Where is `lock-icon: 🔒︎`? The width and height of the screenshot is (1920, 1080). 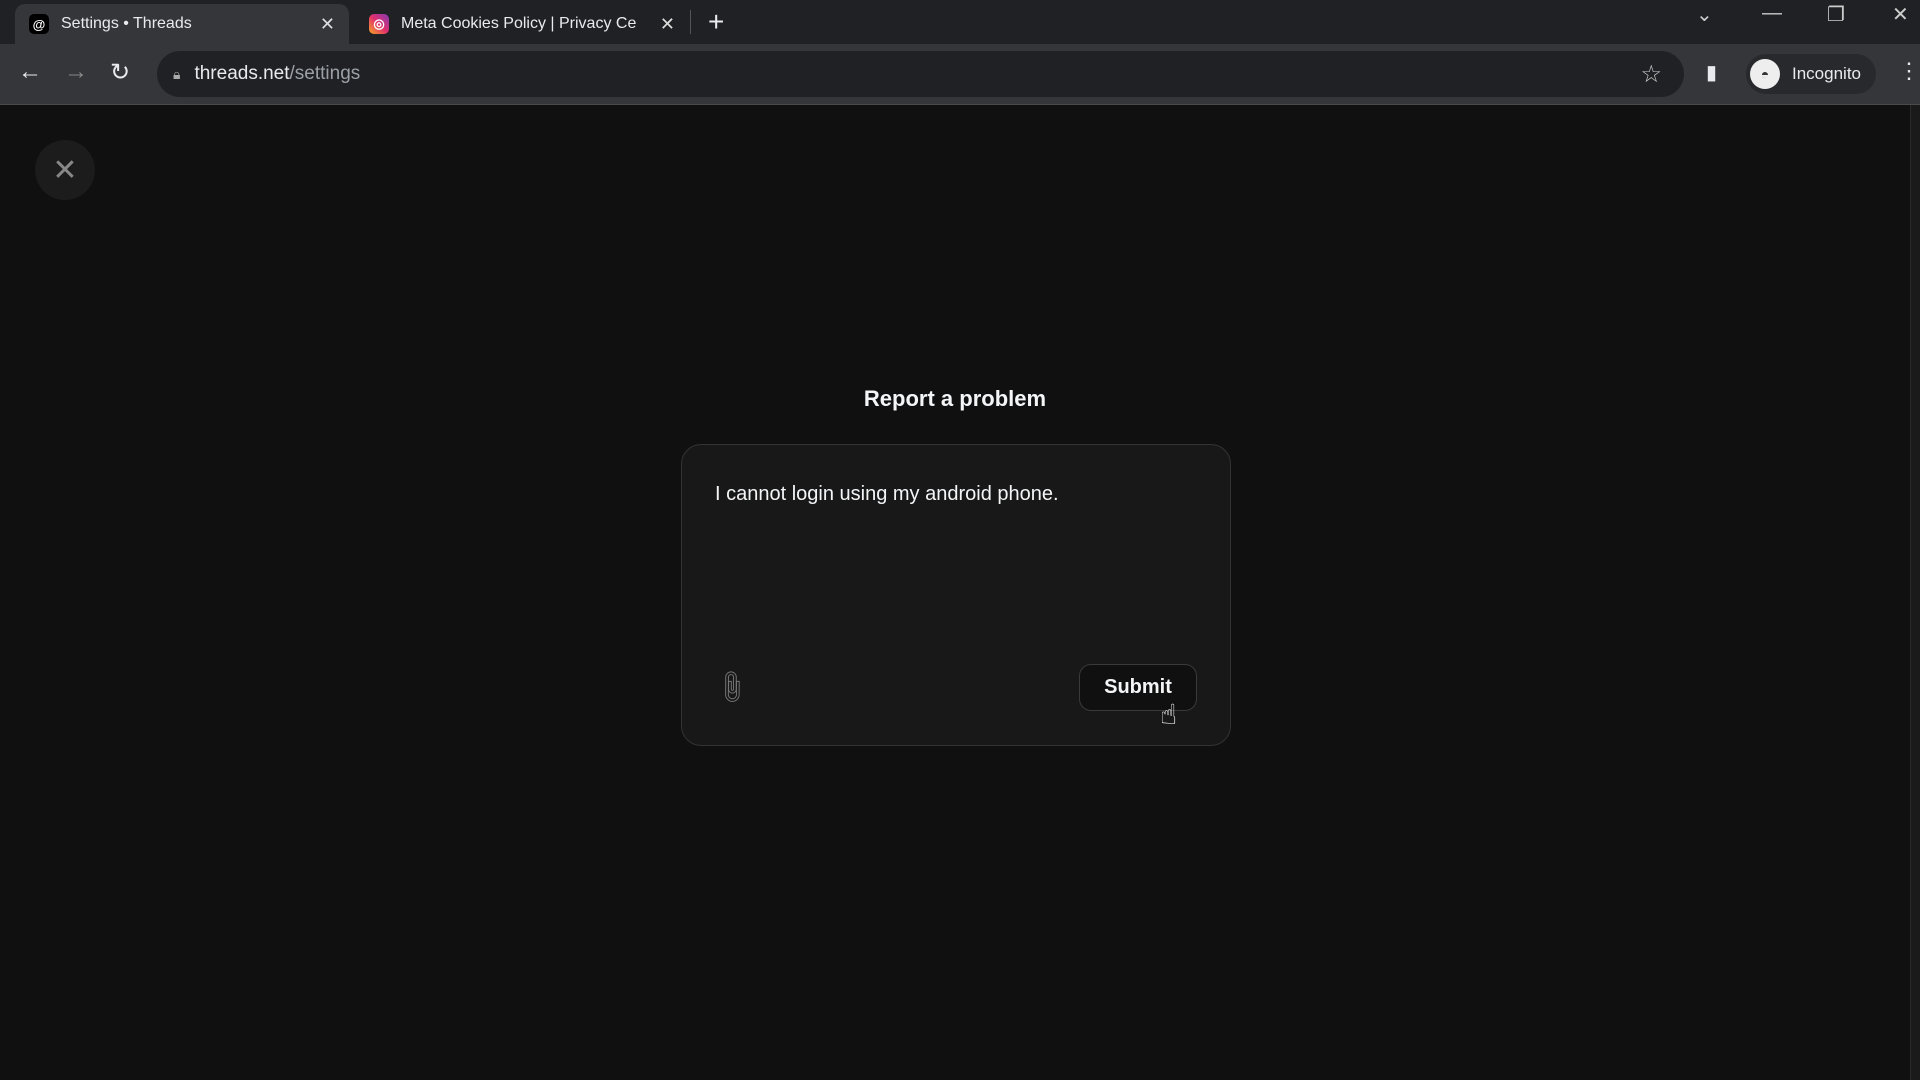 lock-icon: 🔒︎ is located at coordinates (177, 73).